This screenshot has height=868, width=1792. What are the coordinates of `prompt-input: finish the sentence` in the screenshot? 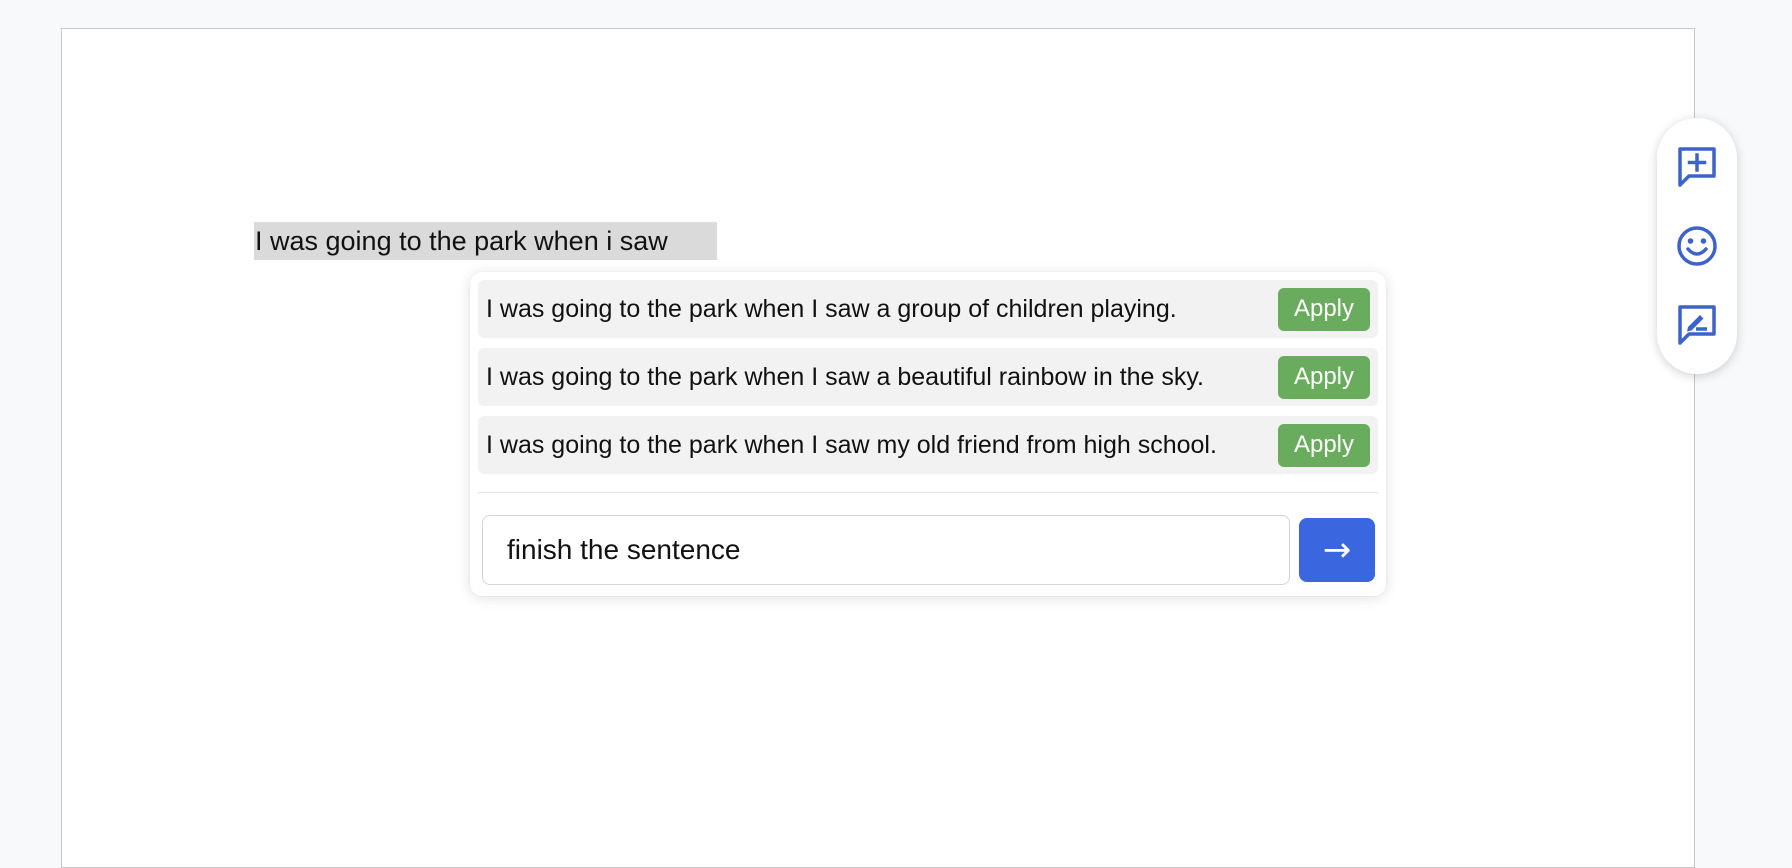 It's located at (886, 550).